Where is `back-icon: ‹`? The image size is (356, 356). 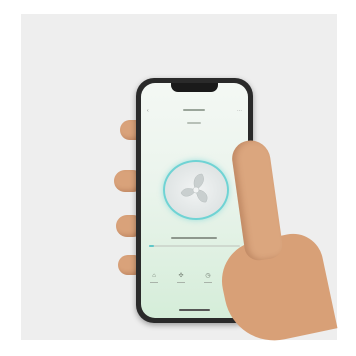 back-icon: ‹ is located at coordinates (148, 111).